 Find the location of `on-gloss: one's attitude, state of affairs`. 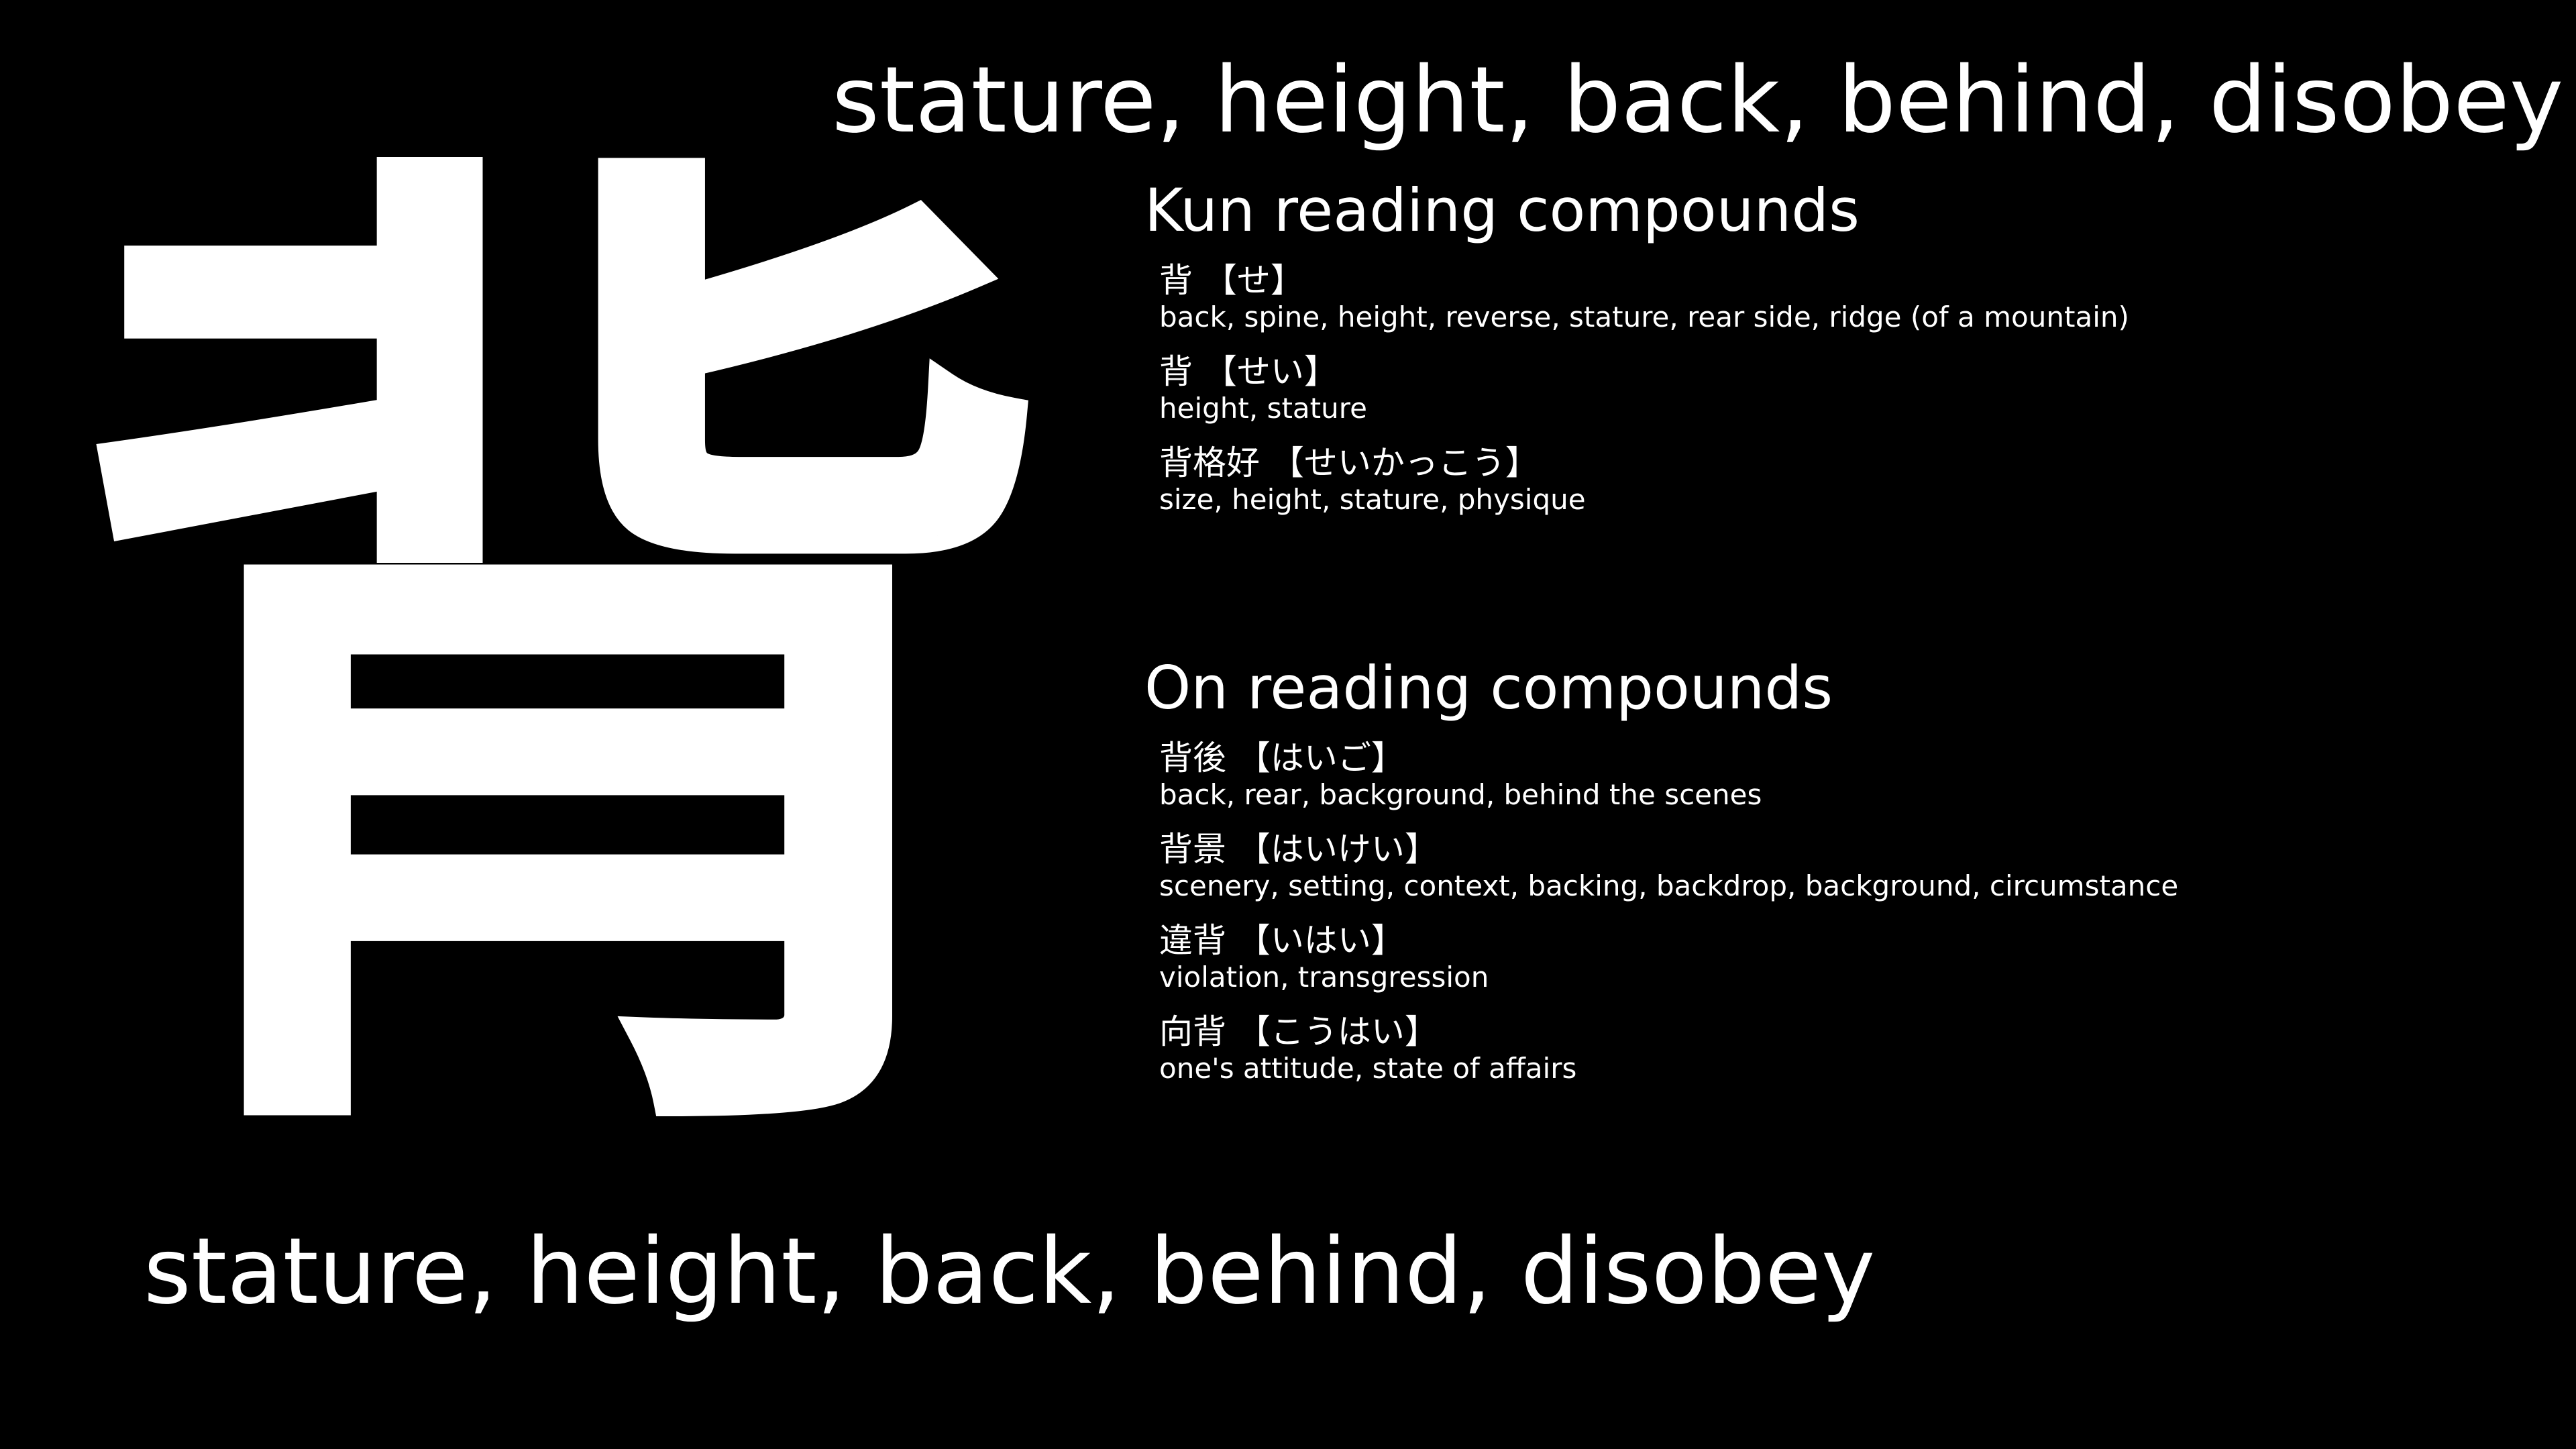

on-gloss: one's attitude, state of affairs is located at coordinates (1368, 1068).